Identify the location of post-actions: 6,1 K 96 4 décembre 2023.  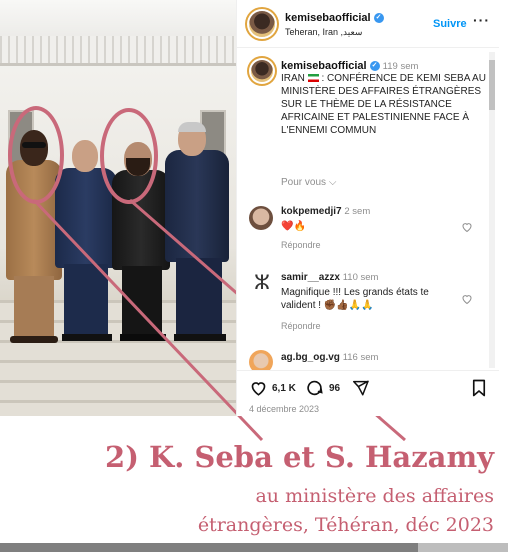
(368, 393).